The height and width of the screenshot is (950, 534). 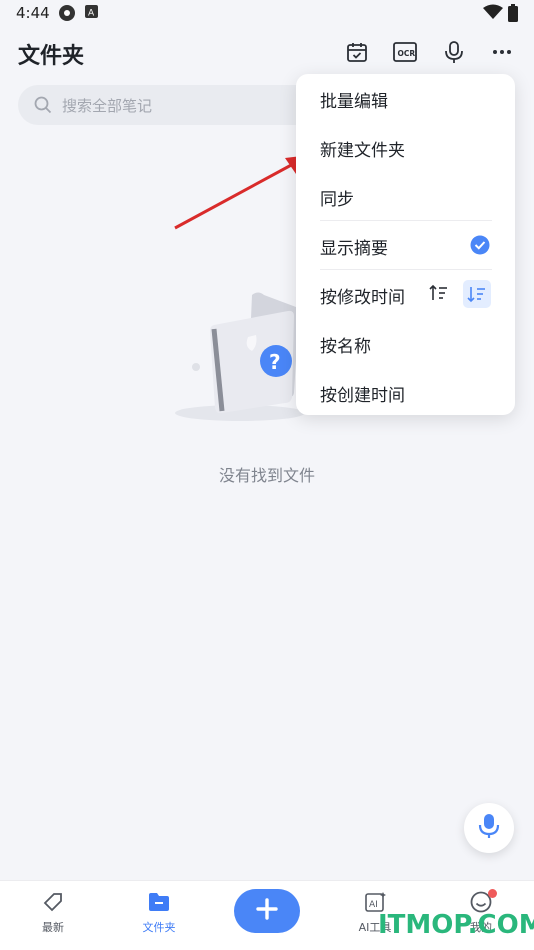 What do you see at coordinates (362, 151) in the screenshot?
I see `menu-item-label: 新建文件夹` at bounding box center [362, 151].